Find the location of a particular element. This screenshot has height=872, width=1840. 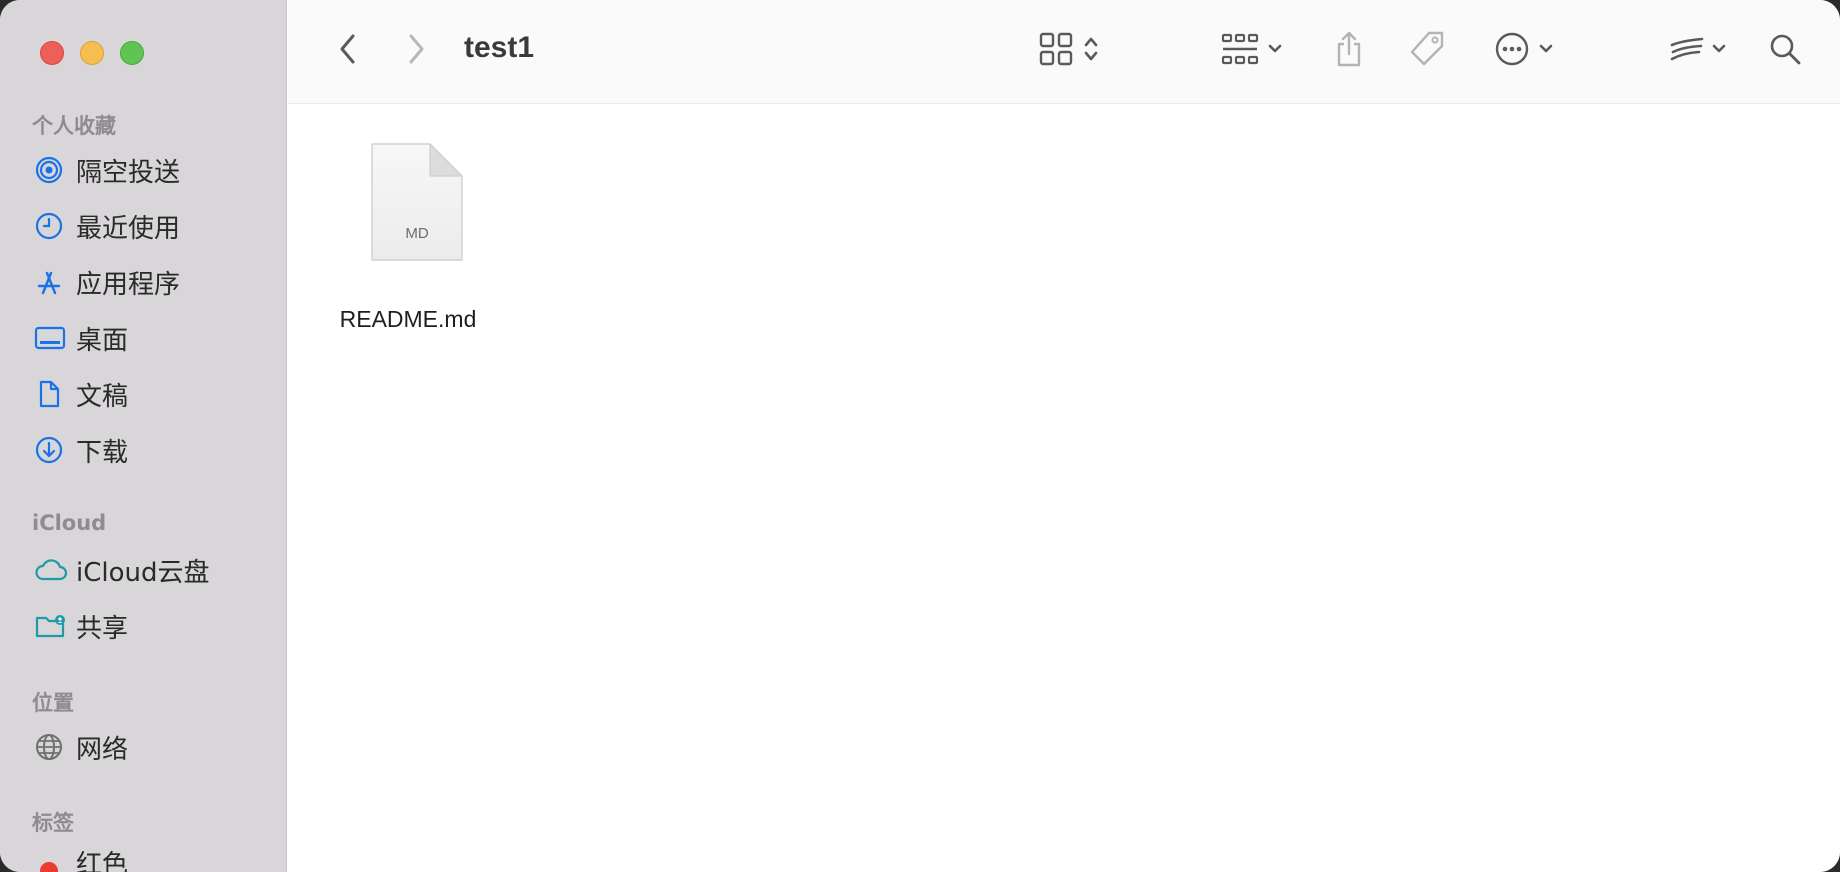

group-icon is located at coordinates (1240, 51).